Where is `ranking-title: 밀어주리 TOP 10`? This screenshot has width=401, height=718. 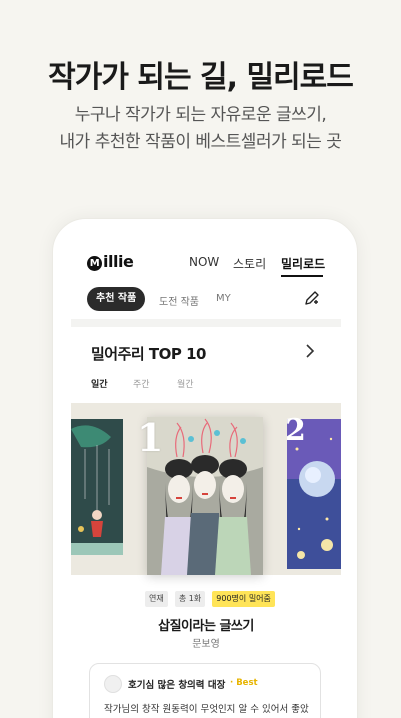
ranking-title: 밀어주리 TOP 10 is located at coordinates (149, 354).